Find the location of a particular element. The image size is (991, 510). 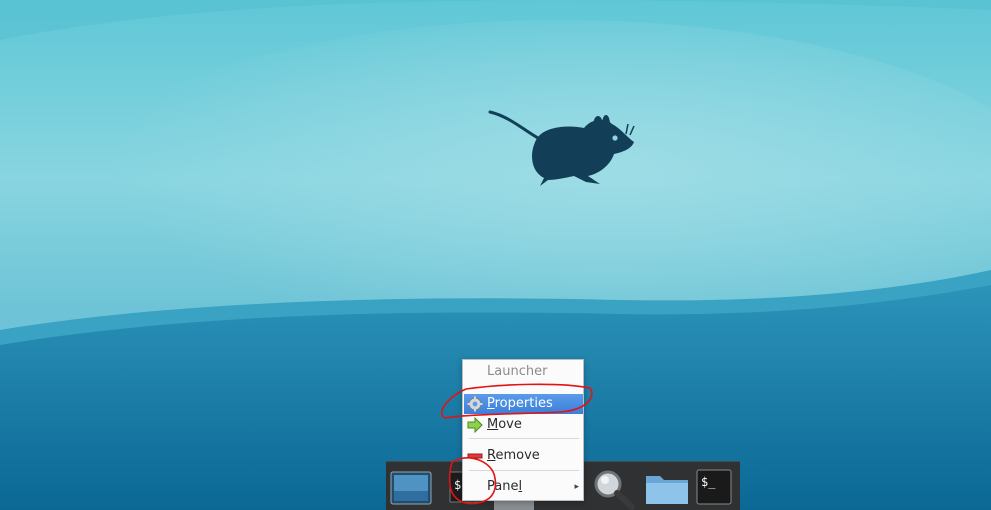

submenu-arrow-icon: ▸ is located at coordinates (576, 487).